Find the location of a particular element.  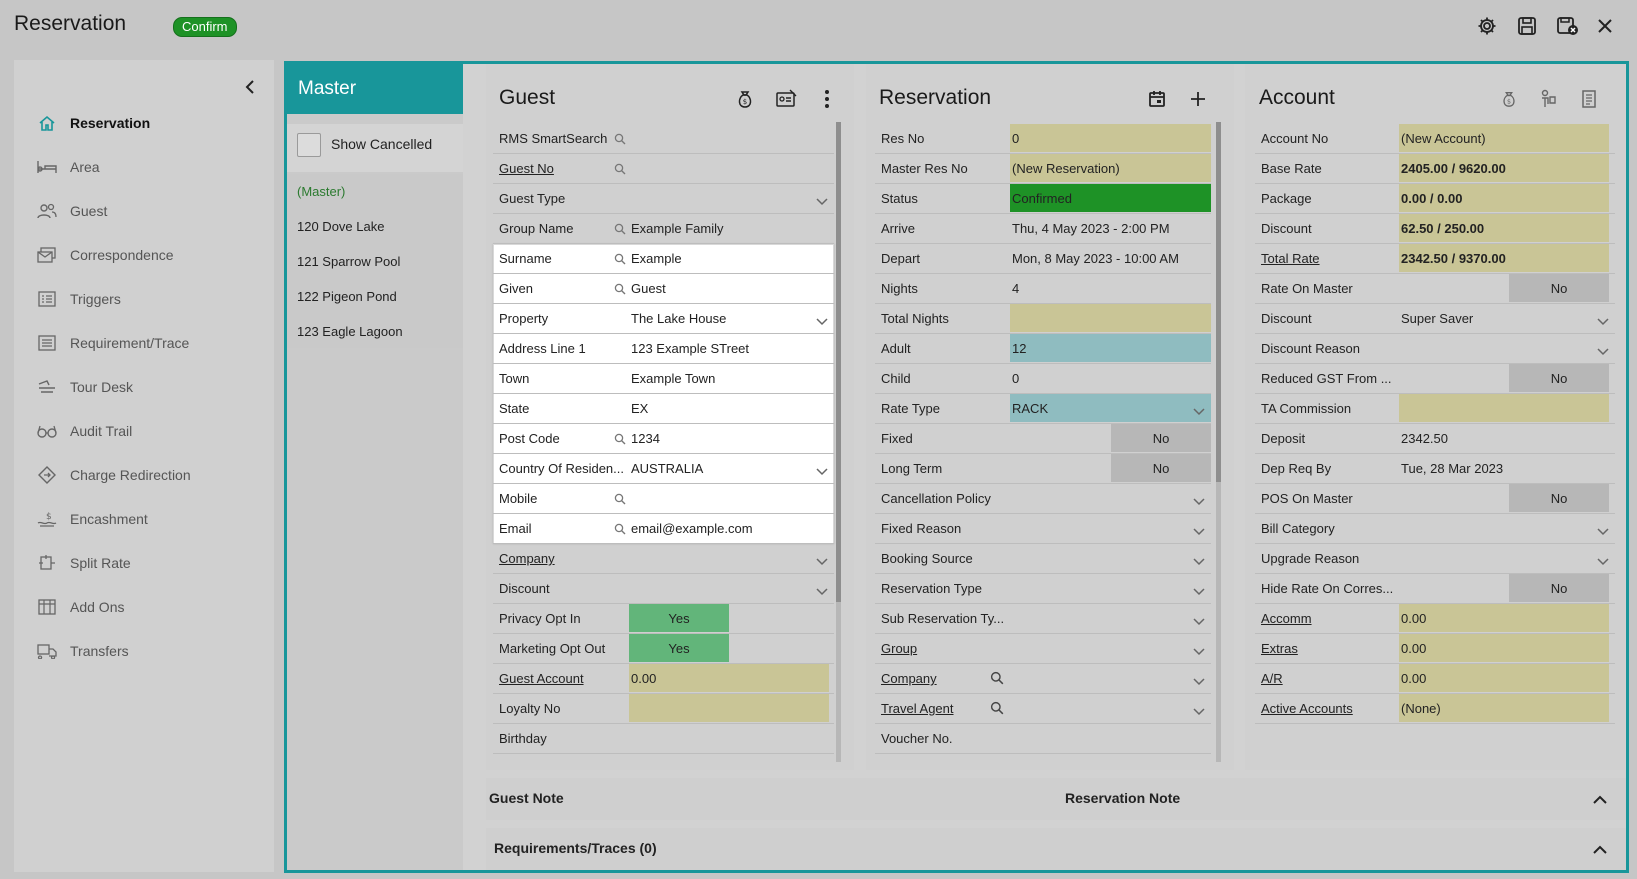

reservation-row-depart: Depart Mon, 8 May 2023 - 10:00 AM is located at coordinates (1043, 259).